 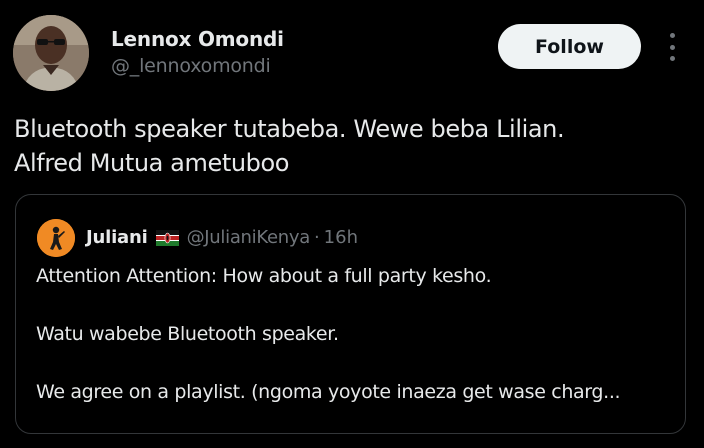 What do you see at coordinates (152, 163) in the screenshot?
I see `tweet-line: Alfred Mutua ametuboo` at bounding box center [152, 163].